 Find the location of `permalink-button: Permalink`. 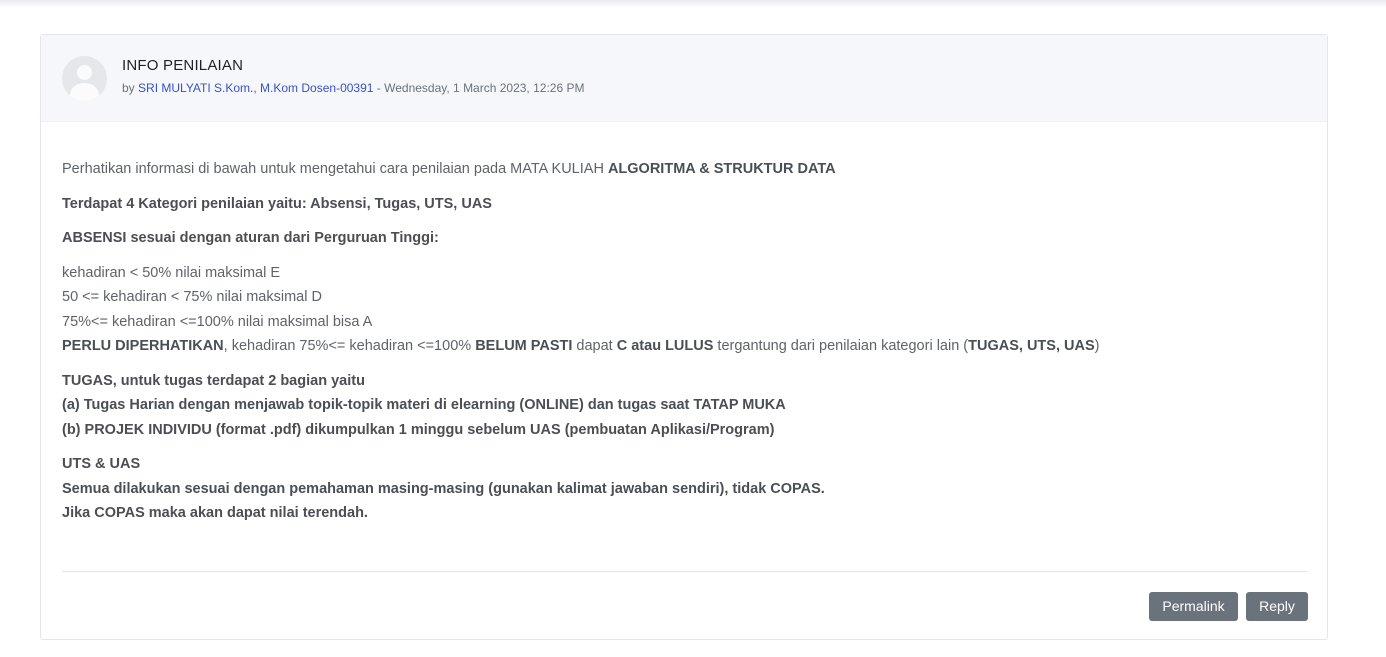

permalink-button: Permalink is located at coordinates (1193, 606).